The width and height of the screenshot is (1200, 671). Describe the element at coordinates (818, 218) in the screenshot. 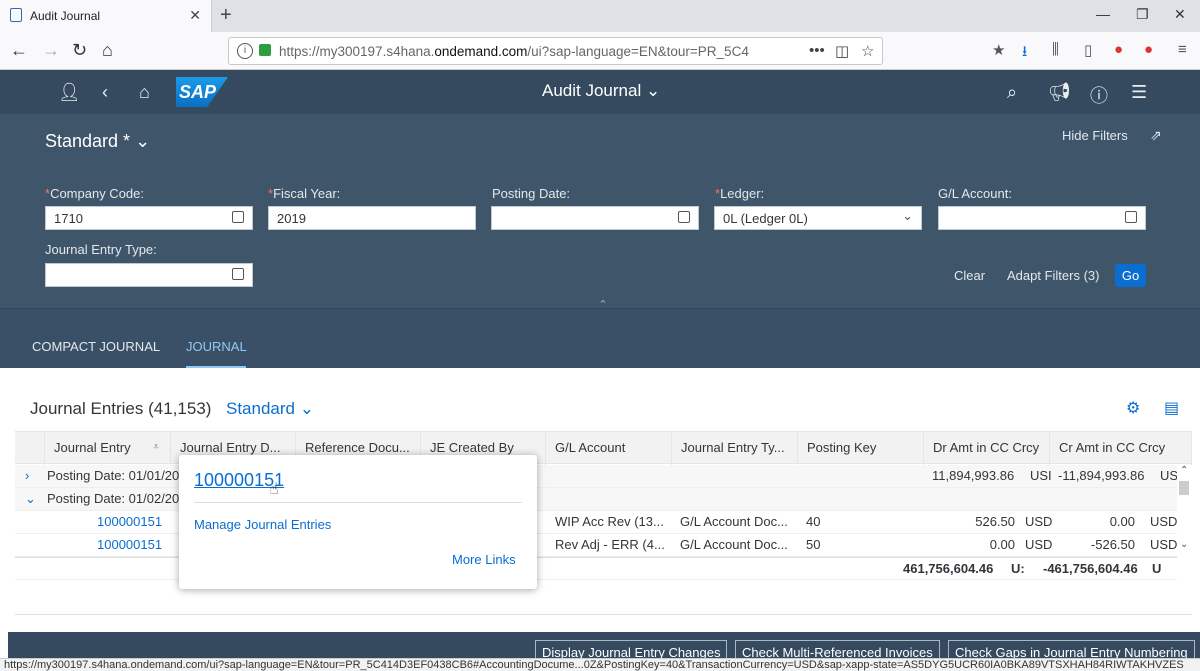

I see `ledger-select: 0L (Ledger 0L) ⌄` at that location.